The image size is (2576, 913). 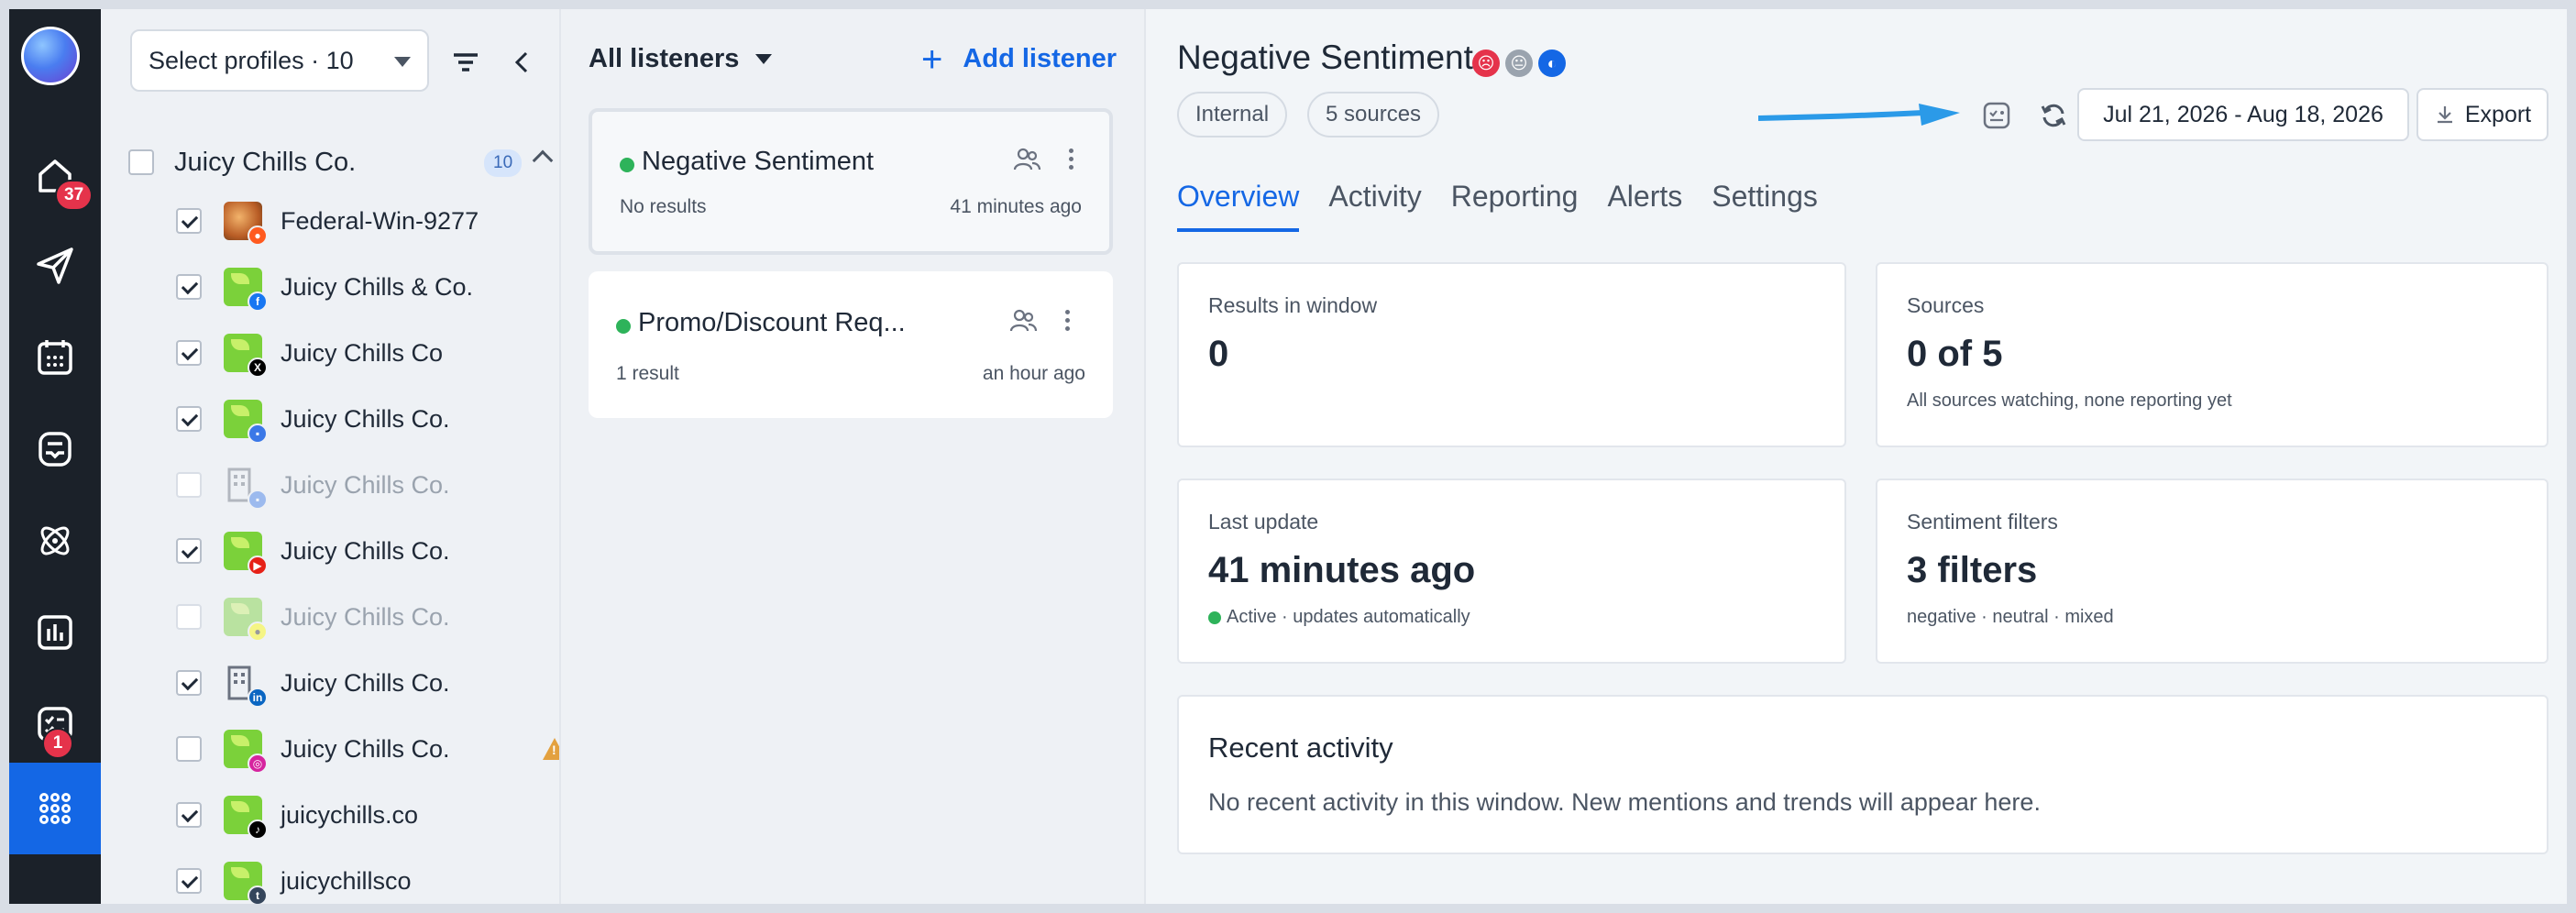 I want to click on filter-button, so click(x=465, y=62).